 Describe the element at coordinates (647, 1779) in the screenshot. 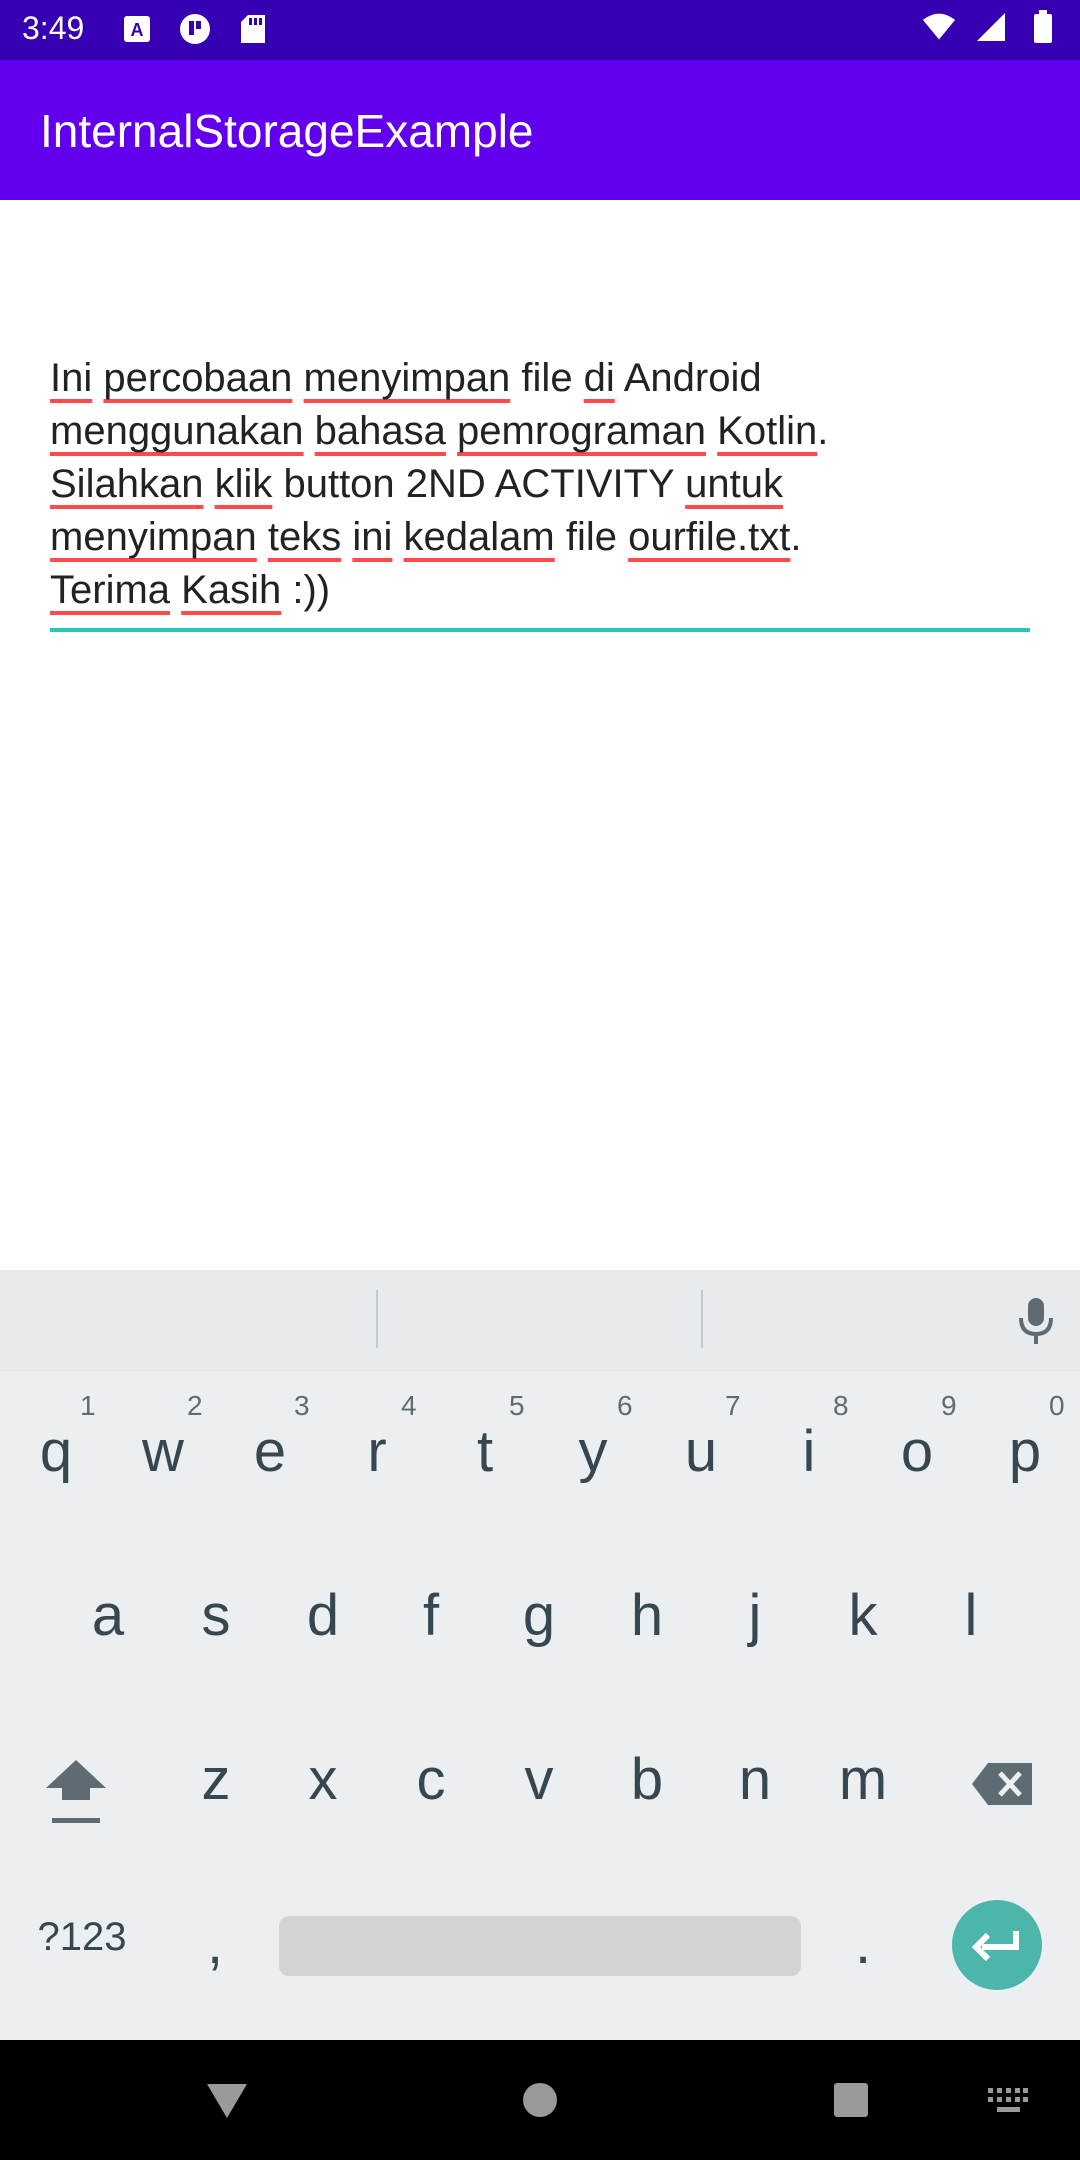

I see `key-b: b` at that location.